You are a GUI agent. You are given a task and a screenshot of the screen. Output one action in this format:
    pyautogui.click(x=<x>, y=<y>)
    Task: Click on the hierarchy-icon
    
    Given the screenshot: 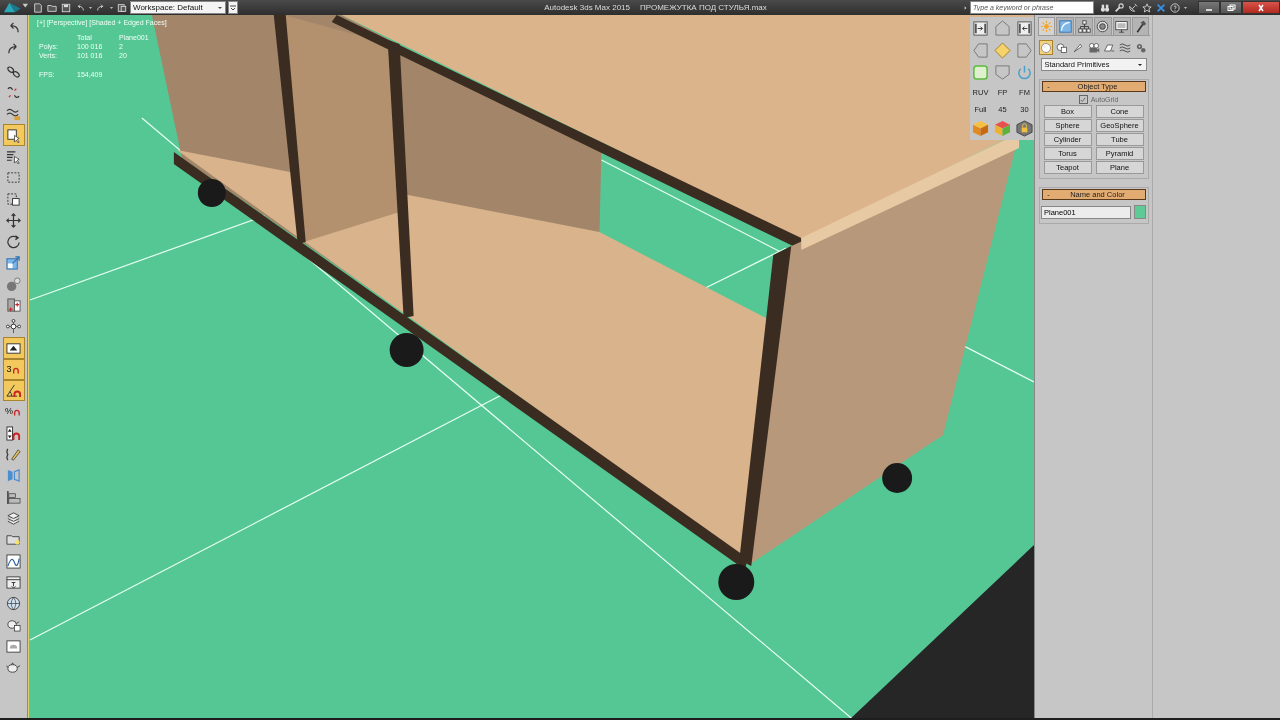 What is the action you would take?
    pyautogui.click(x=1084, y=26)
    